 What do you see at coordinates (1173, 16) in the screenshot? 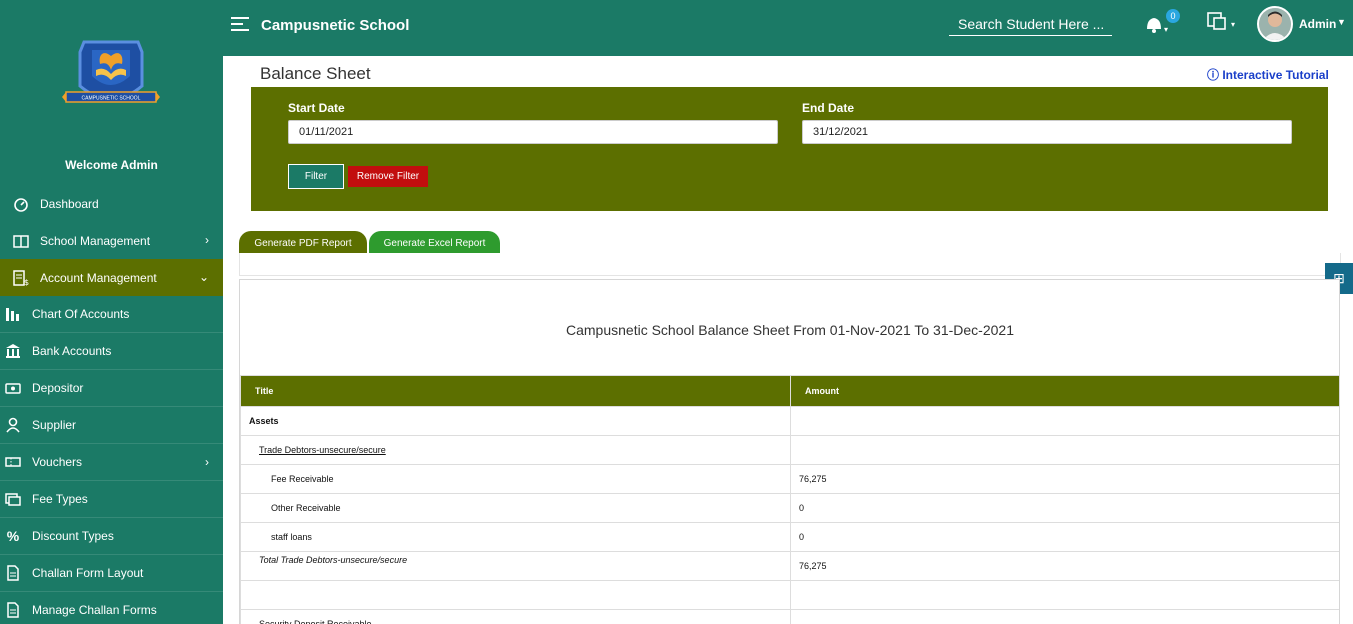
I see `notification-badge: 0` at bounding box center [1173, 16].